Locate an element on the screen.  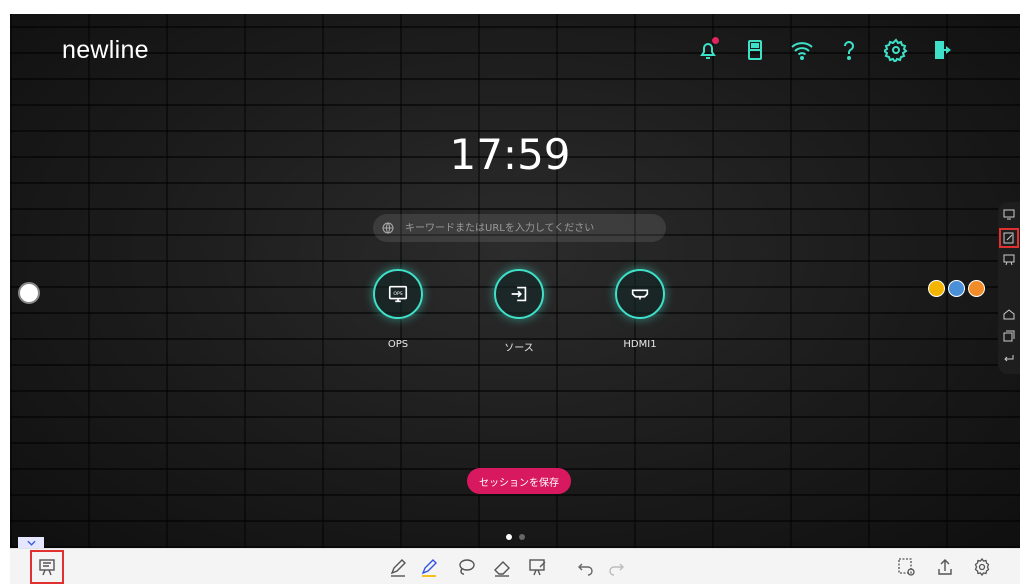
pencil-icon is located at coordinates (398, 568).